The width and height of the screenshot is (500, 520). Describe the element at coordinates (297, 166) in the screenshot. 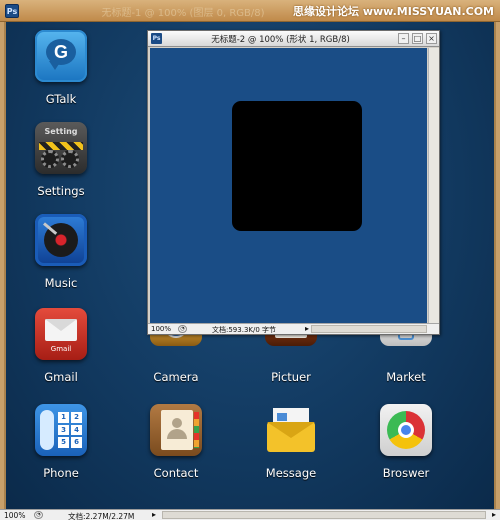

I see `rounded-rectangle-shape` at that location.